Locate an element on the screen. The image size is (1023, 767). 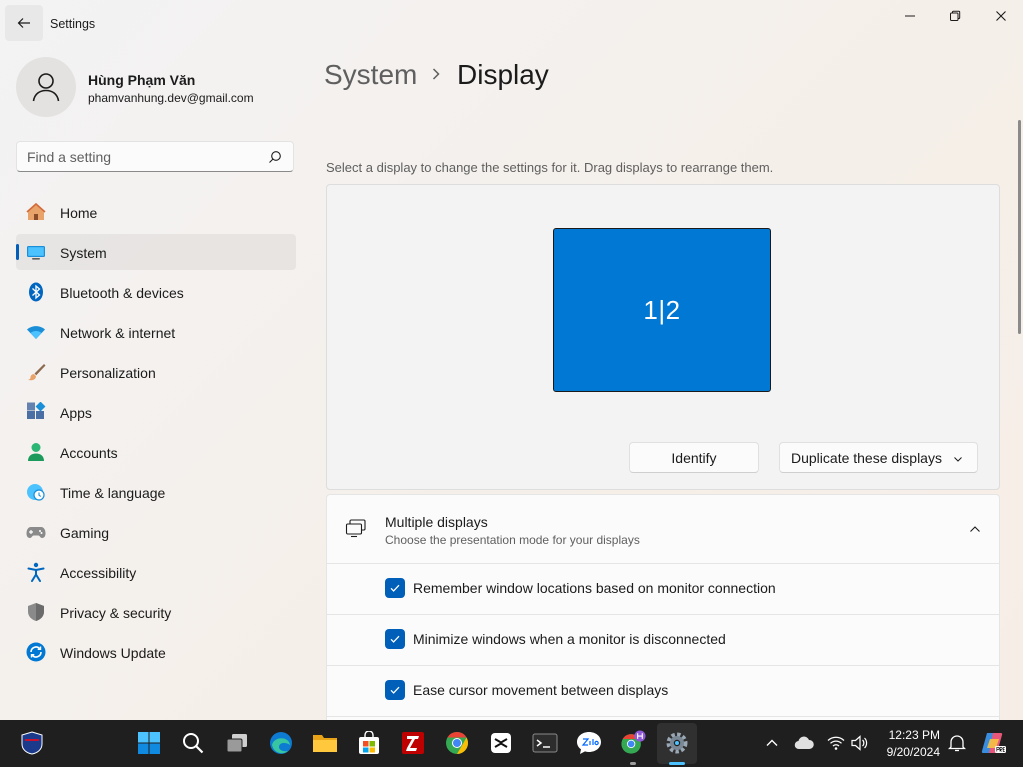
restore-icon is located at coordinates (955, 15).